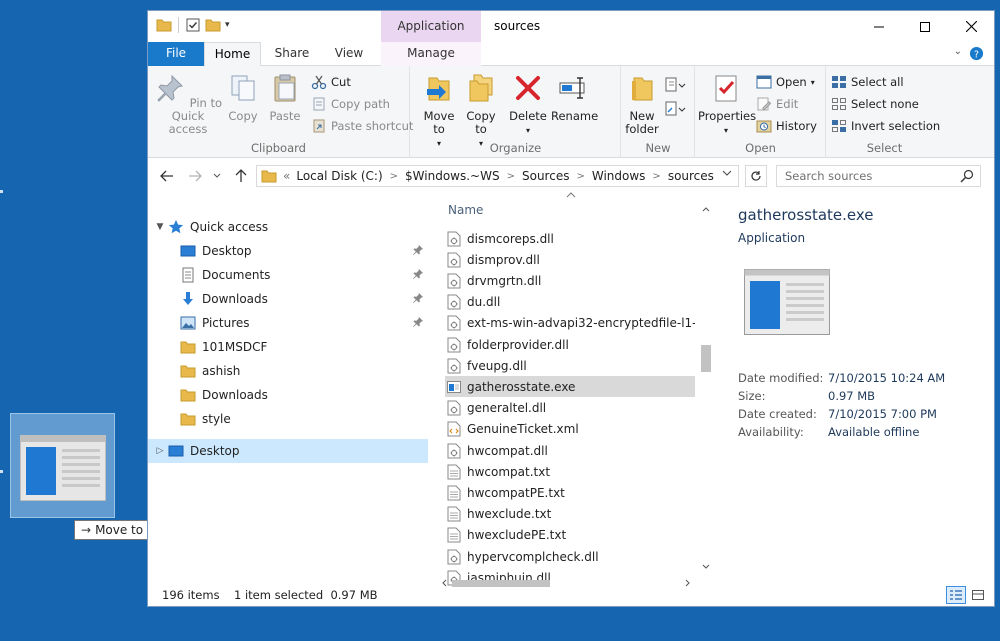  I want to click on minimize-button, so click(879, 26).